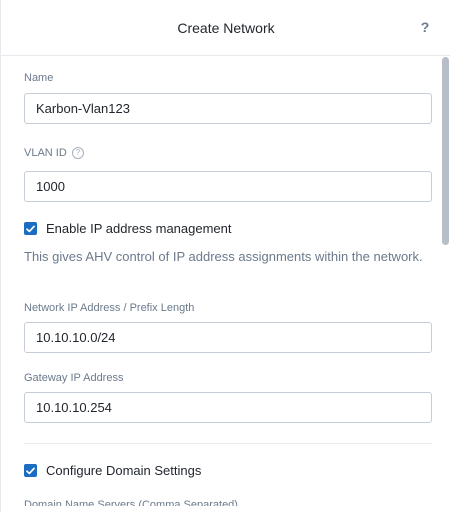  Describe the element at coordinates (45, 153) in the screenshot. I see `vlan-id-label-text: VLAN ID` at that location.